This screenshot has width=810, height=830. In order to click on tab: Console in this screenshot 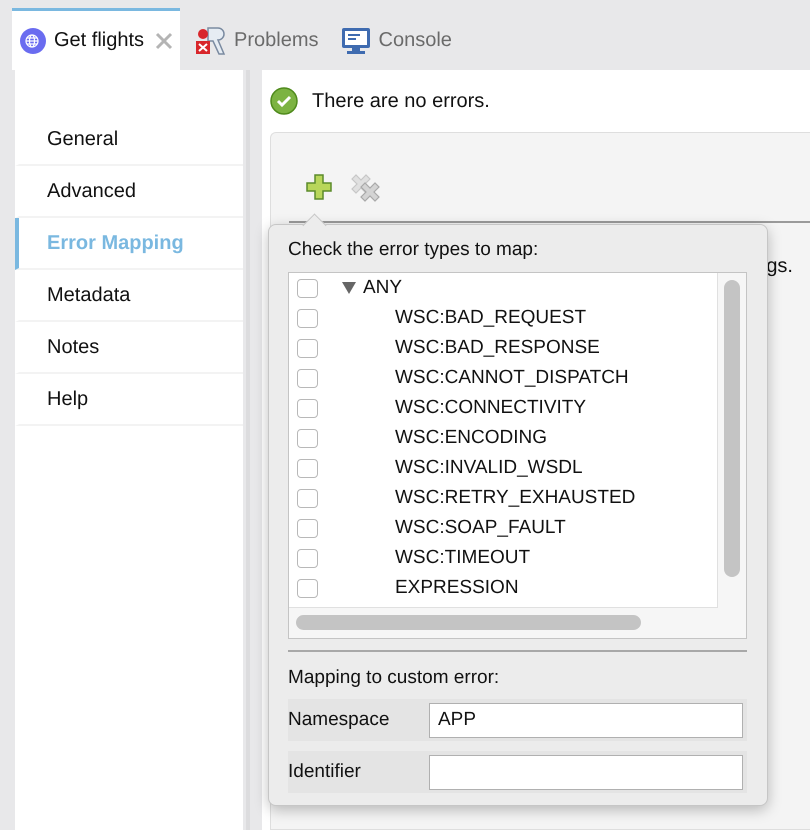, I will do `click(396, 39)`.